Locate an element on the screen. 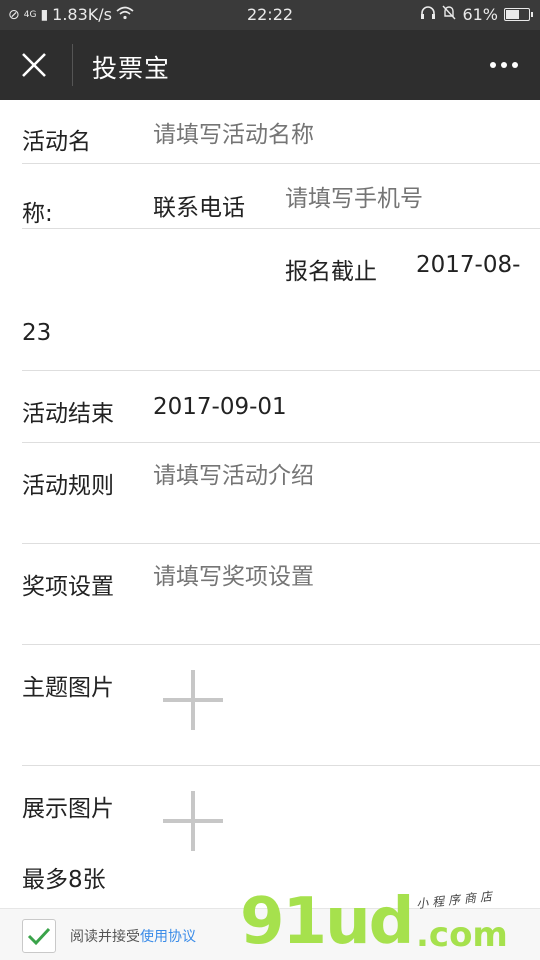  battery-percent: 61% is located at coordinates (480, 14).